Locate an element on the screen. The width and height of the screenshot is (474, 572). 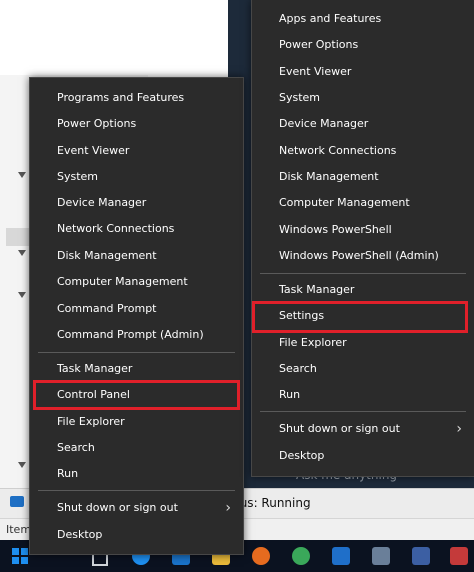
menu-item-command-prompt: Command Prompt is located at coordinates (136, 309).